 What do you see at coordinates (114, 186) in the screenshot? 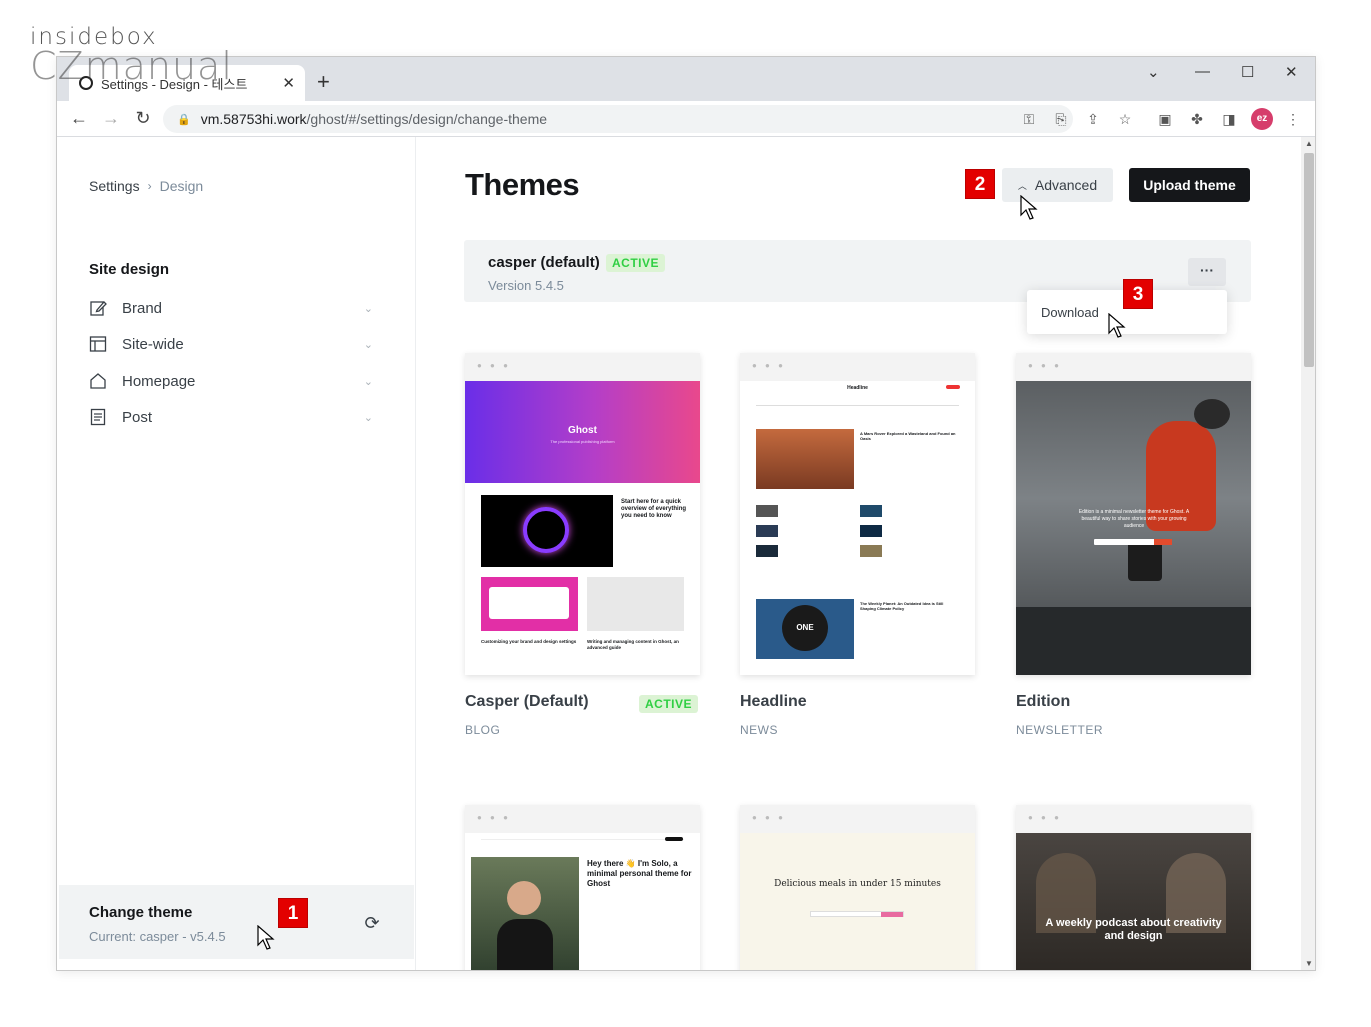
I see `breadcrumb-settings: Settings` at bounding box center [114, 186].